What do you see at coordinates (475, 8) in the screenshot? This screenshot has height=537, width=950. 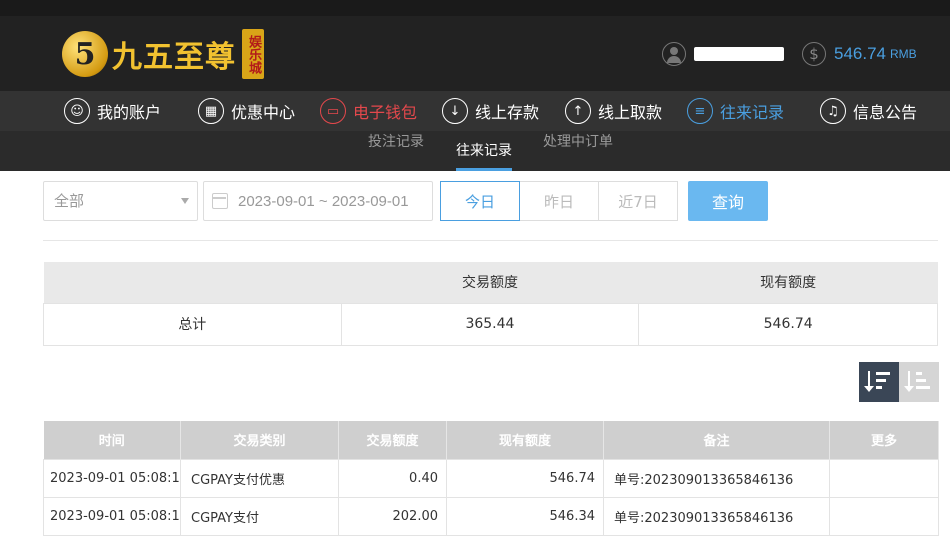 I see `top-strip` at bounding box center [475, 8].